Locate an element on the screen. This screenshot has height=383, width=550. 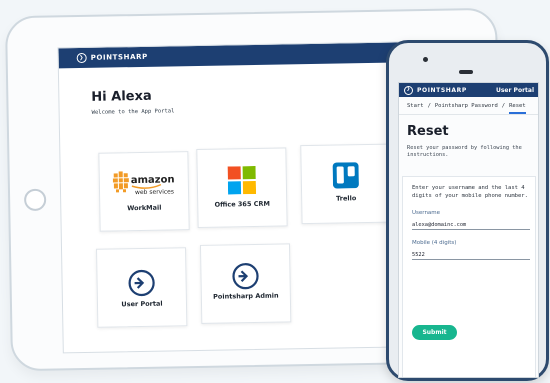
tile-label-office365-crm: Office 365 CRM is located at coordinates (242, 204).